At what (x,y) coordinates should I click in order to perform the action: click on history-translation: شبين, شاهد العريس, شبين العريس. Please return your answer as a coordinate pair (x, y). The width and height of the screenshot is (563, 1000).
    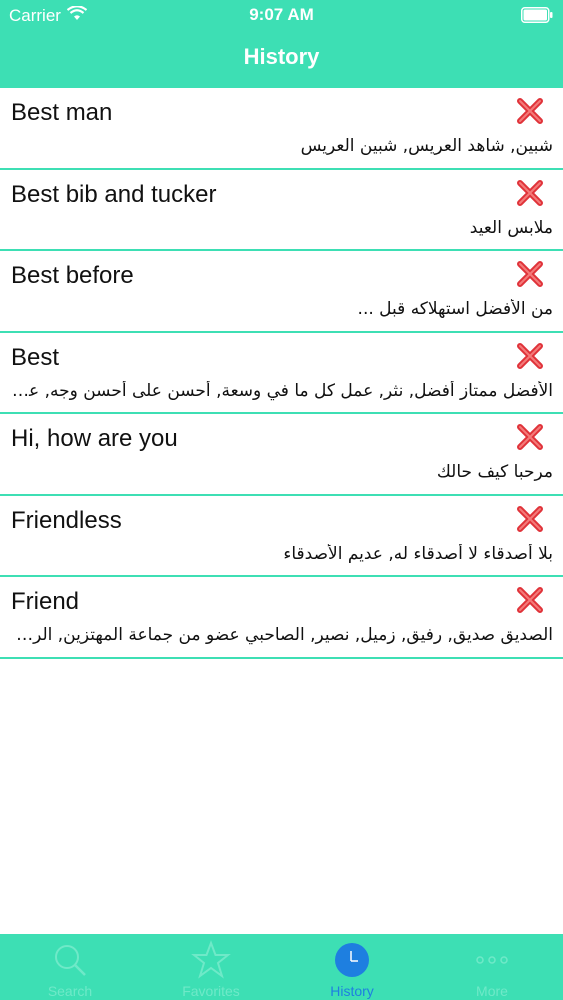
    Looking at the image, I should click on (426, 146).